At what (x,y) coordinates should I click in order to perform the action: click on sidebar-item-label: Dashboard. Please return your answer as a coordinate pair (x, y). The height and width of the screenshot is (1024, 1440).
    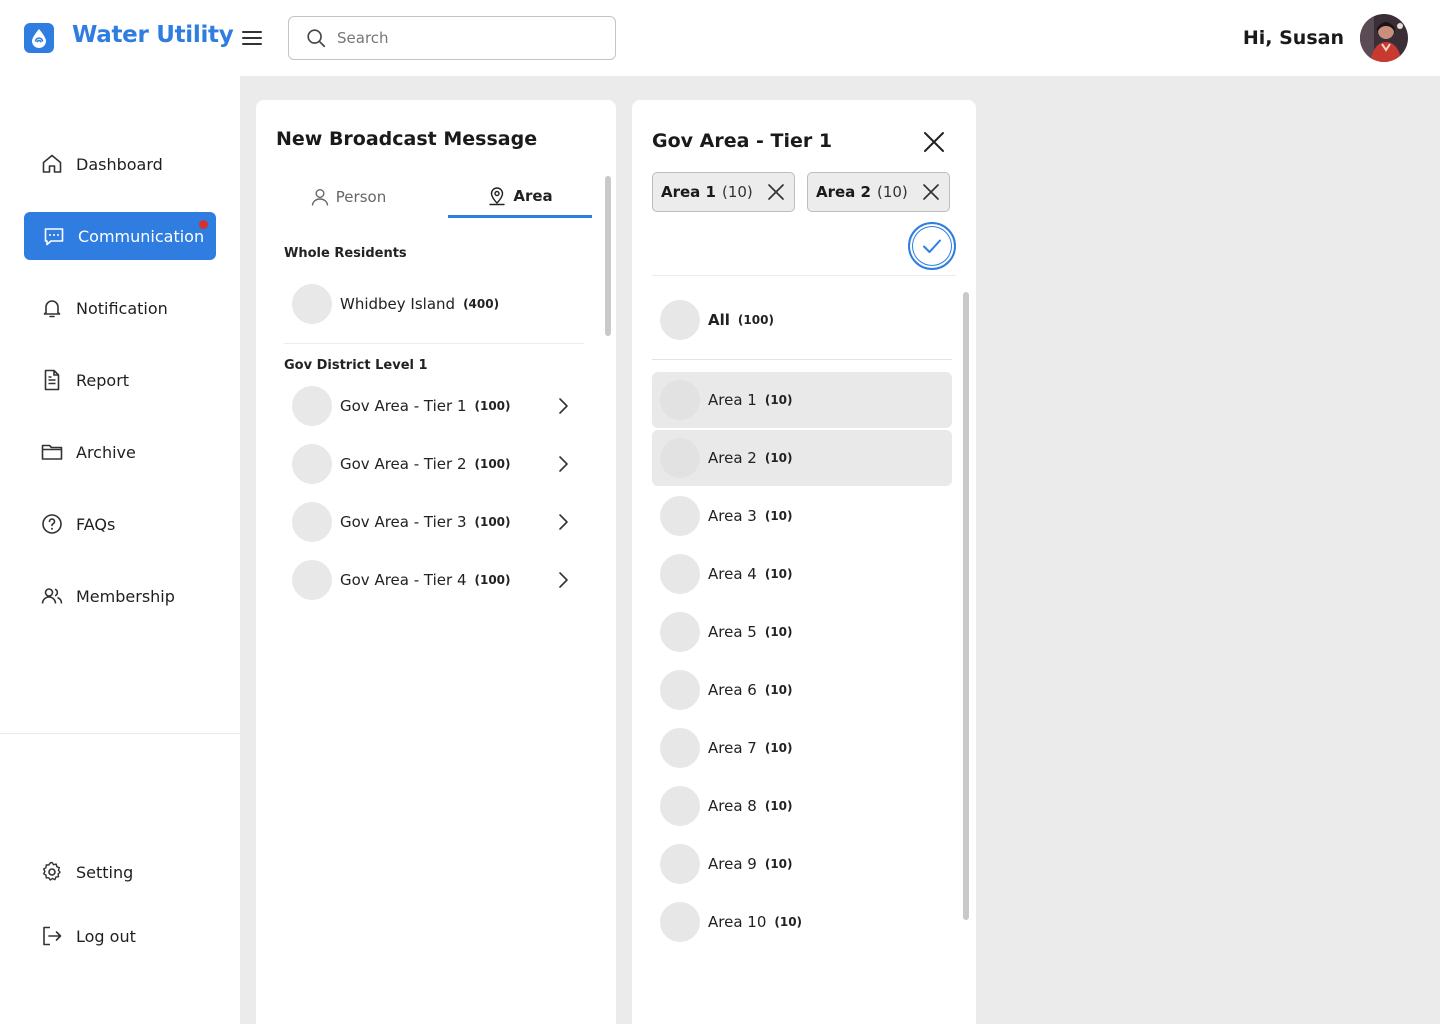
    Looking at the image, I should click on (119, 164).